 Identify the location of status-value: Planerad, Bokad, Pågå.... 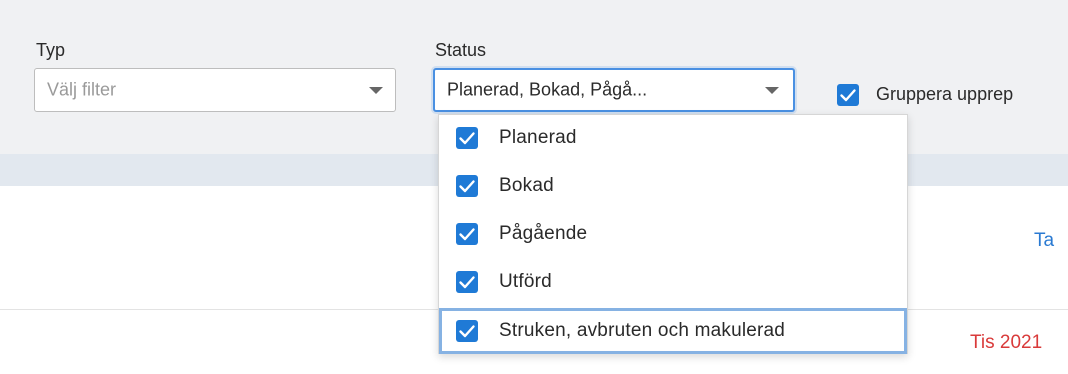
(547, 89).